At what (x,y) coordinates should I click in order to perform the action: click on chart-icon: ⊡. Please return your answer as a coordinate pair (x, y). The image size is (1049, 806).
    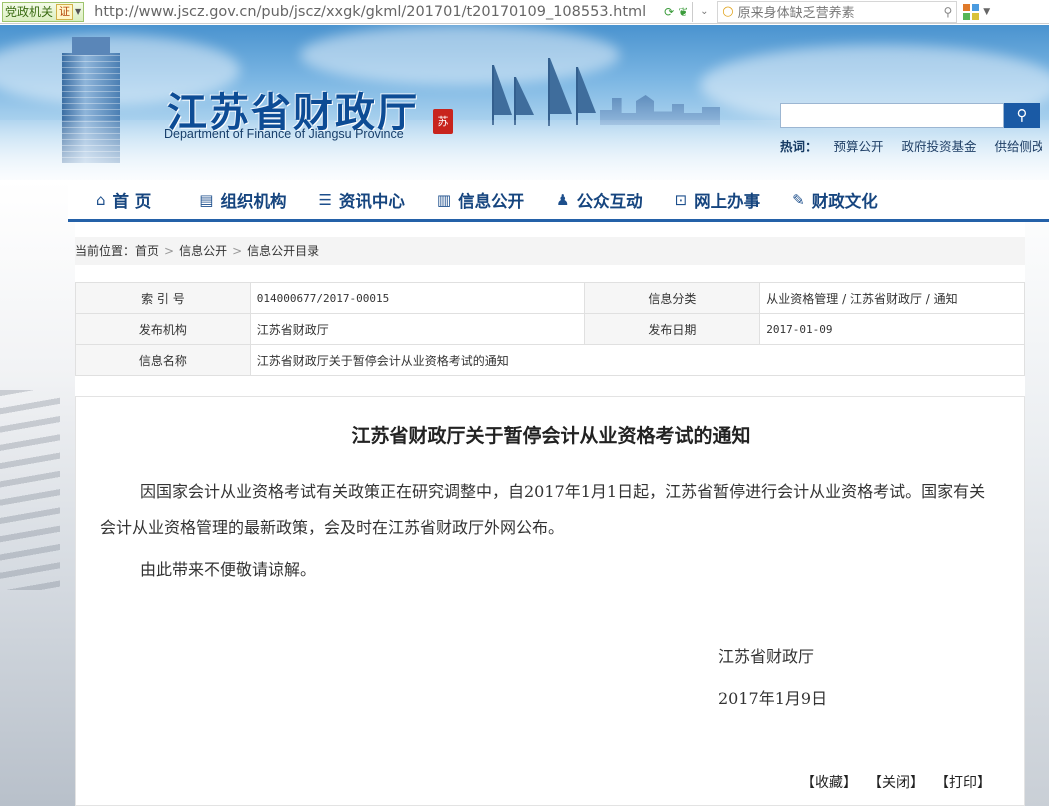
    Looking at the image, I should click on (681, 200).